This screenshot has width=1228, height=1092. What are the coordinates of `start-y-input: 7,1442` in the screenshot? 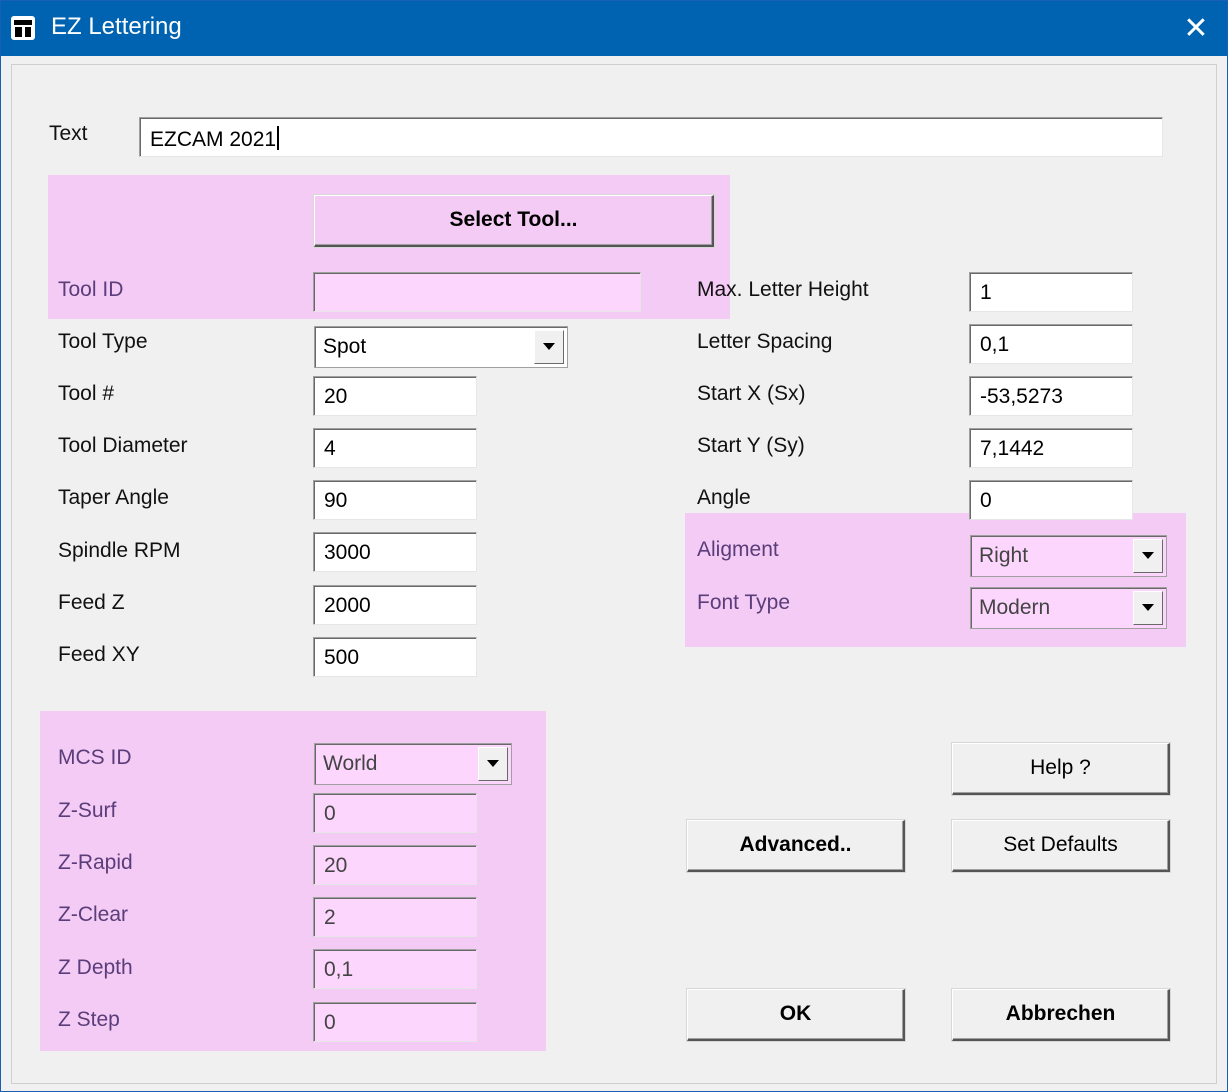 It's located at (1051, 448).